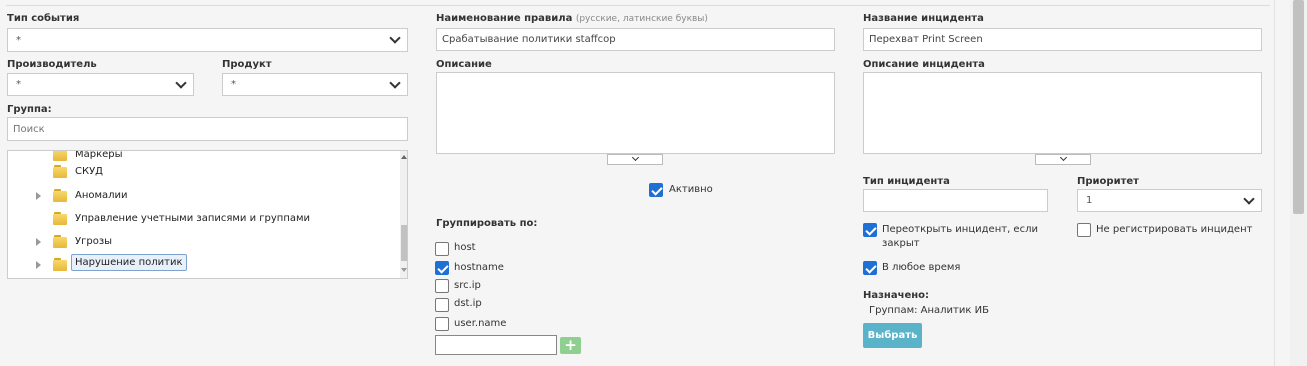  Describe the element at coordinates (487, 223) in the screenshot. I see `group-by-label: Группировать по:` at that location.